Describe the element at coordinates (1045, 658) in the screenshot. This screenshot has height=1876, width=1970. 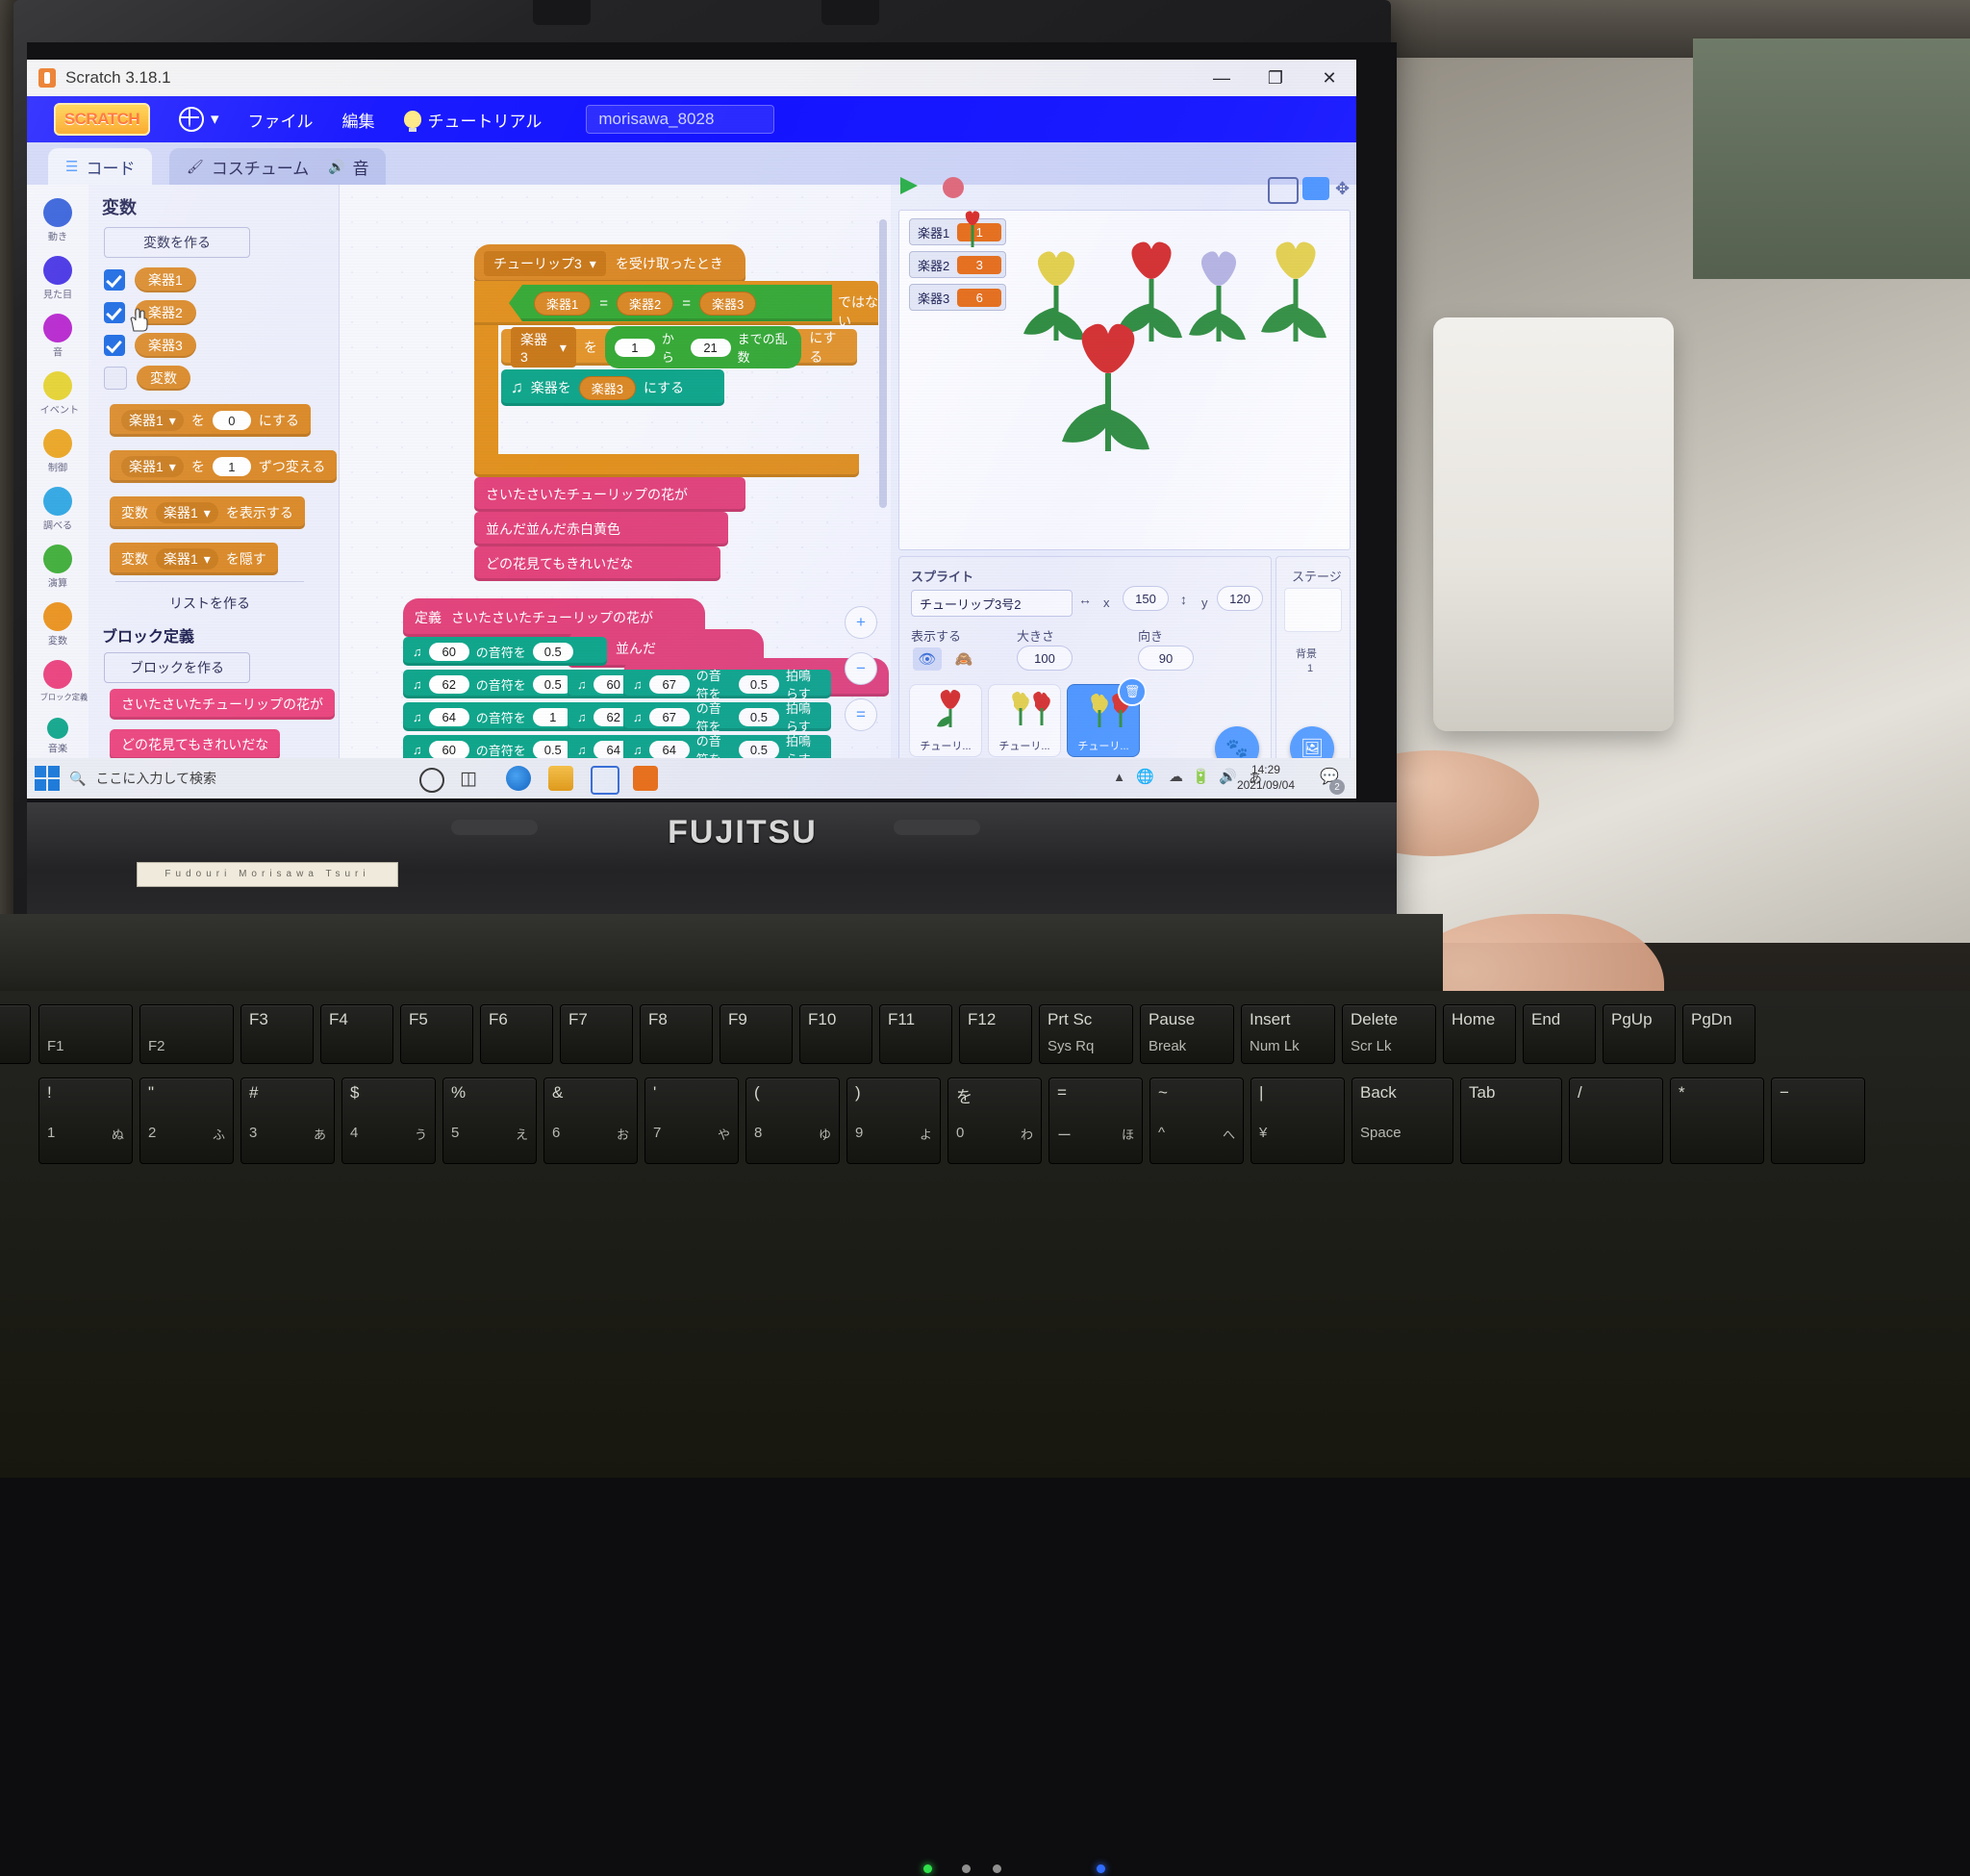
I see `sprite-size-input: 100` at that location.